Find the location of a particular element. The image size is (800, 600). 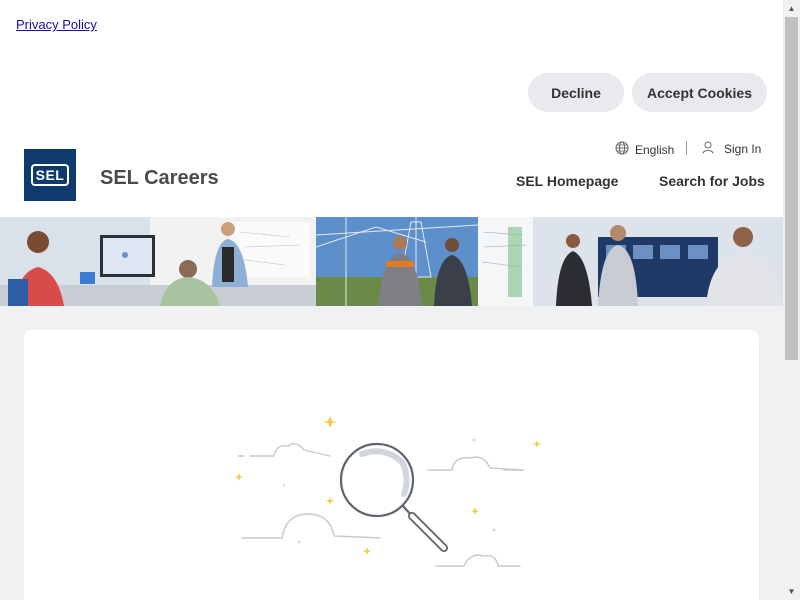

banner-photo-lab is located at coordinates (630, 261).